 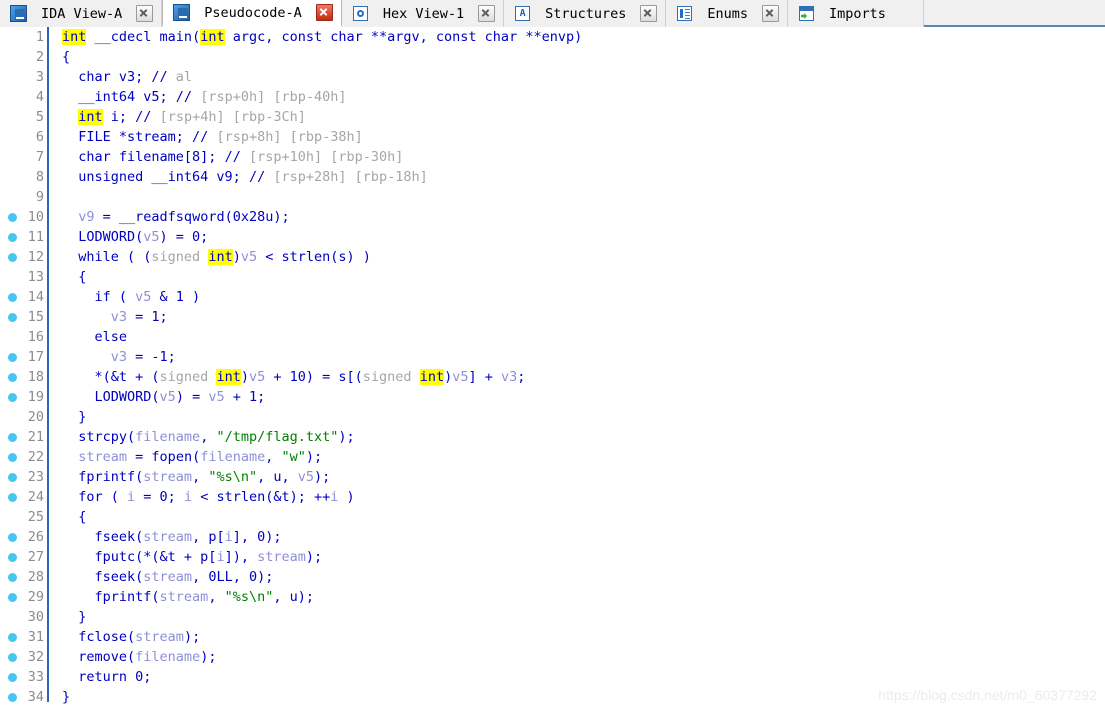 What do you see at coordinates (577, 157) in the screenshot?
I see `code-line: char filename[8]; // [rsp+10h] [rbp-30h]` at bounding box center [577, 157].